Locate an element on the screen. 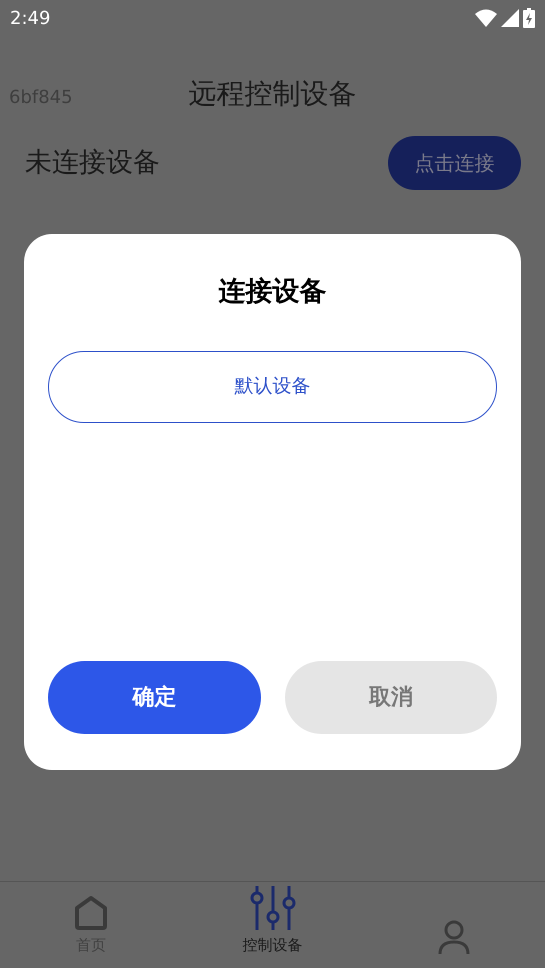 This screenshot has width=545, height=968. sliders-icon is located at coordinates (273, 908).